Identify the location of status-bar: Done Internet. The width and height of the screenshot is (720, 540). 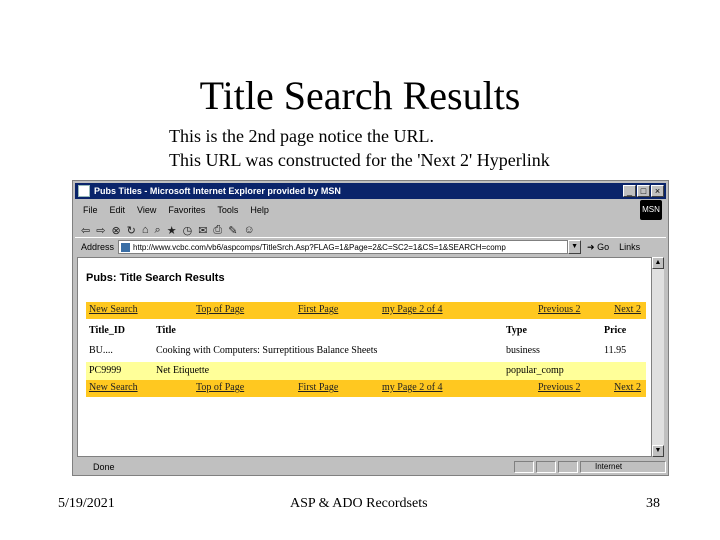
(370, 466).